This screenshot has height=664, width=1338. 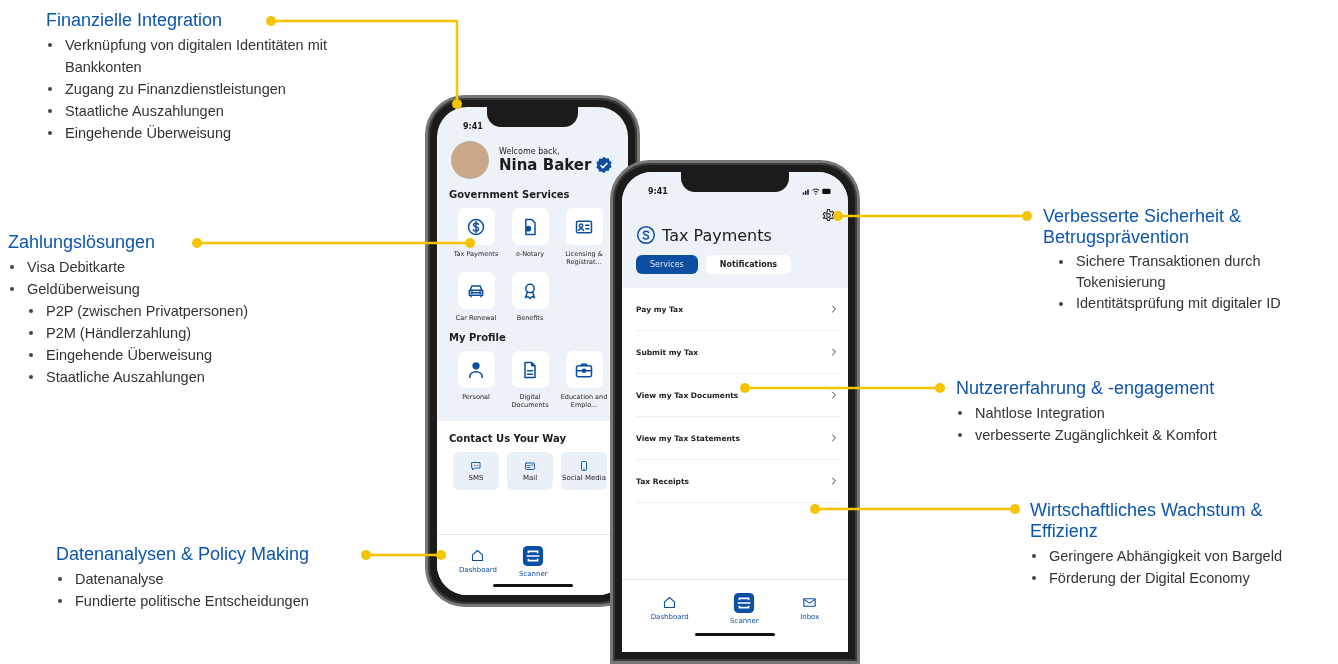 What do you see at coordinates (667, 264) in the screenshot?
I see `tab: Services` at bounding box center [667, 264].